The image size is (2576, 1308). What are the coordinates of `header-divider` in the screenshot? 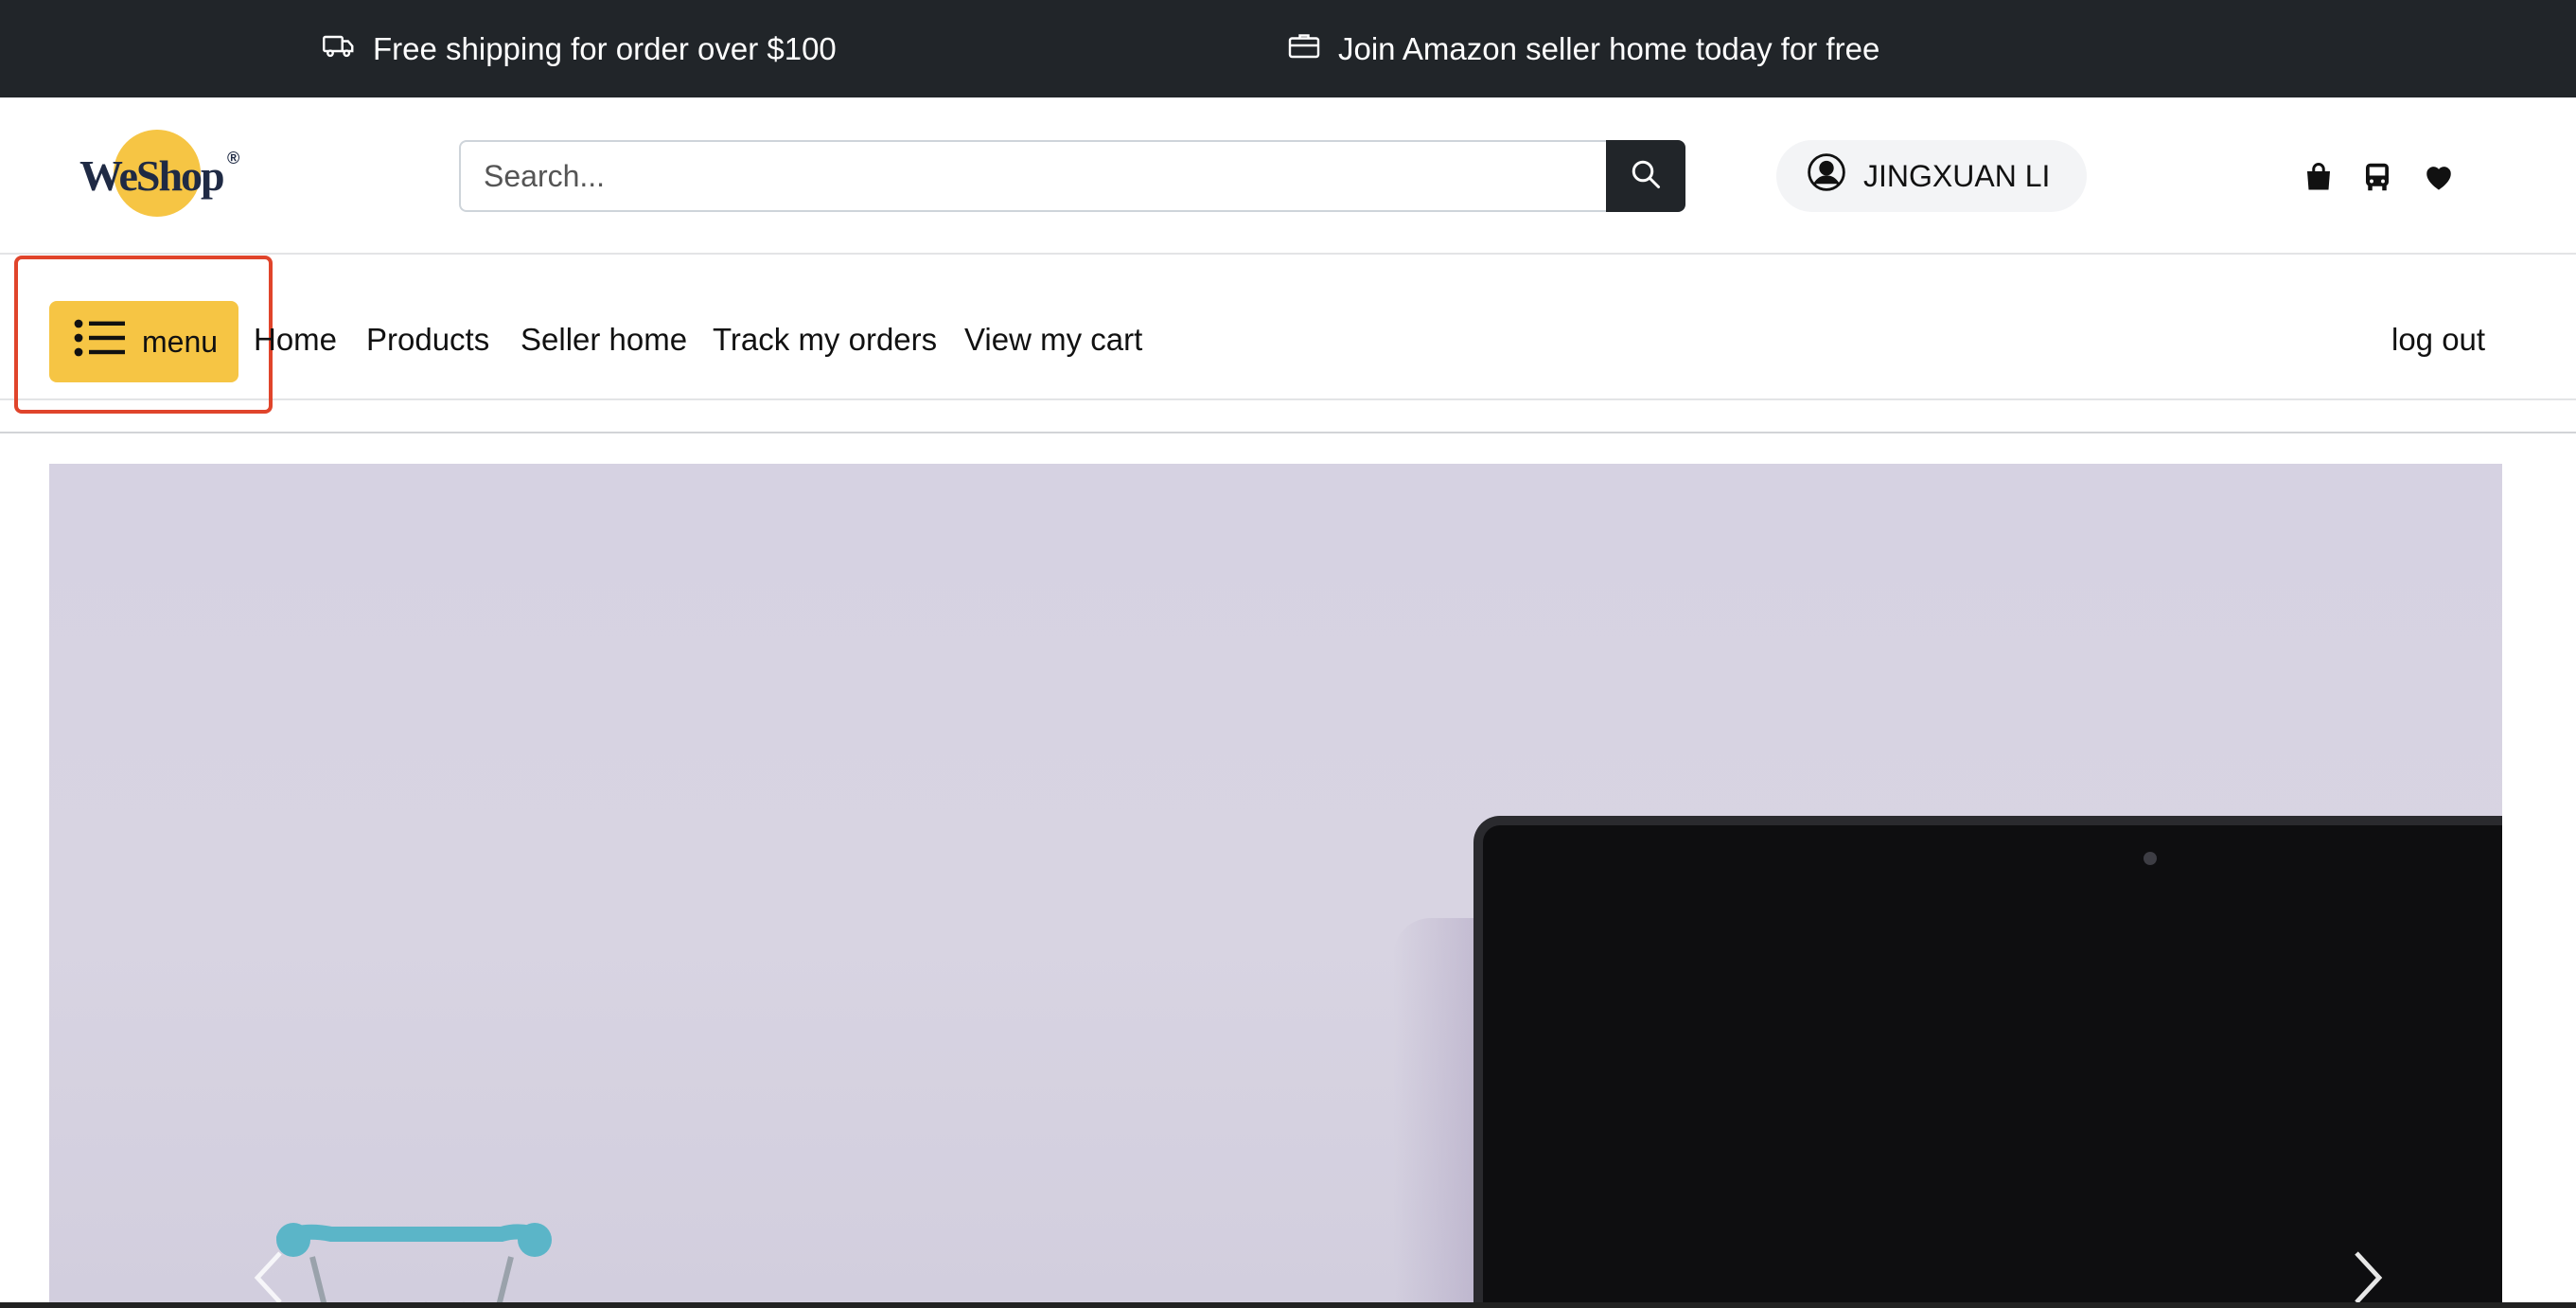 It's located at (1288, 432).